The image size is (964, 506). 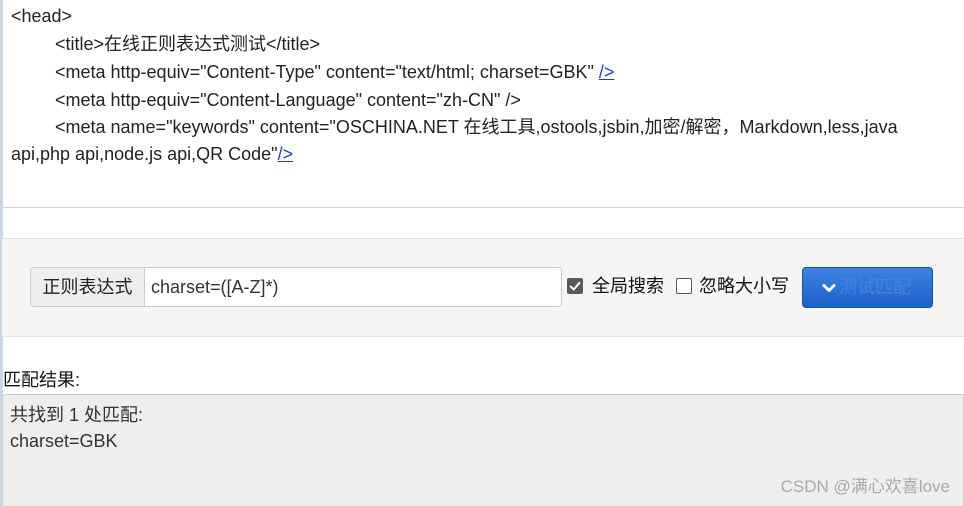 I want to click on global-search-checkbox, so click(x=575, y=286).